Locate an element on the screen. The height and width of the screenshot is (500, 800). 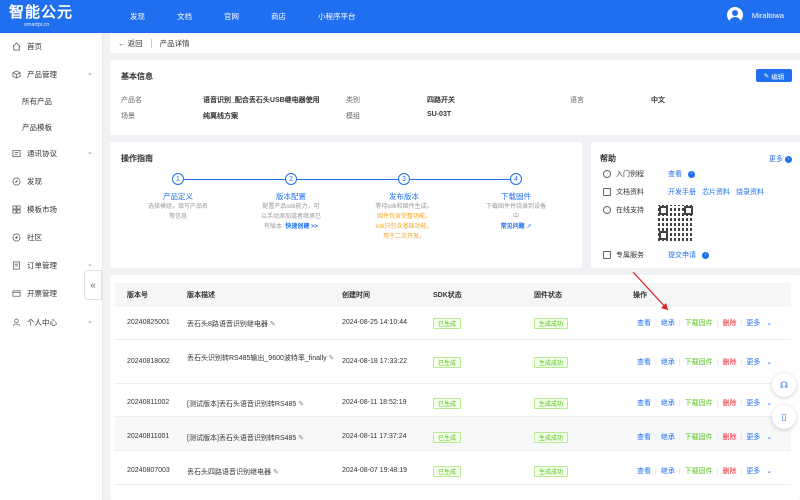
sidebar-item-community: 社区 is located at coordinates (27, 237).